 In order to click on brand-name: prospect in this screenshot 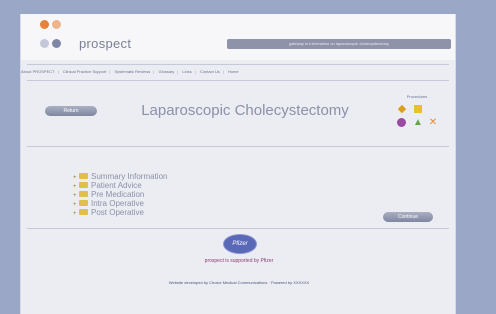, I will do `click(105, 43)`.